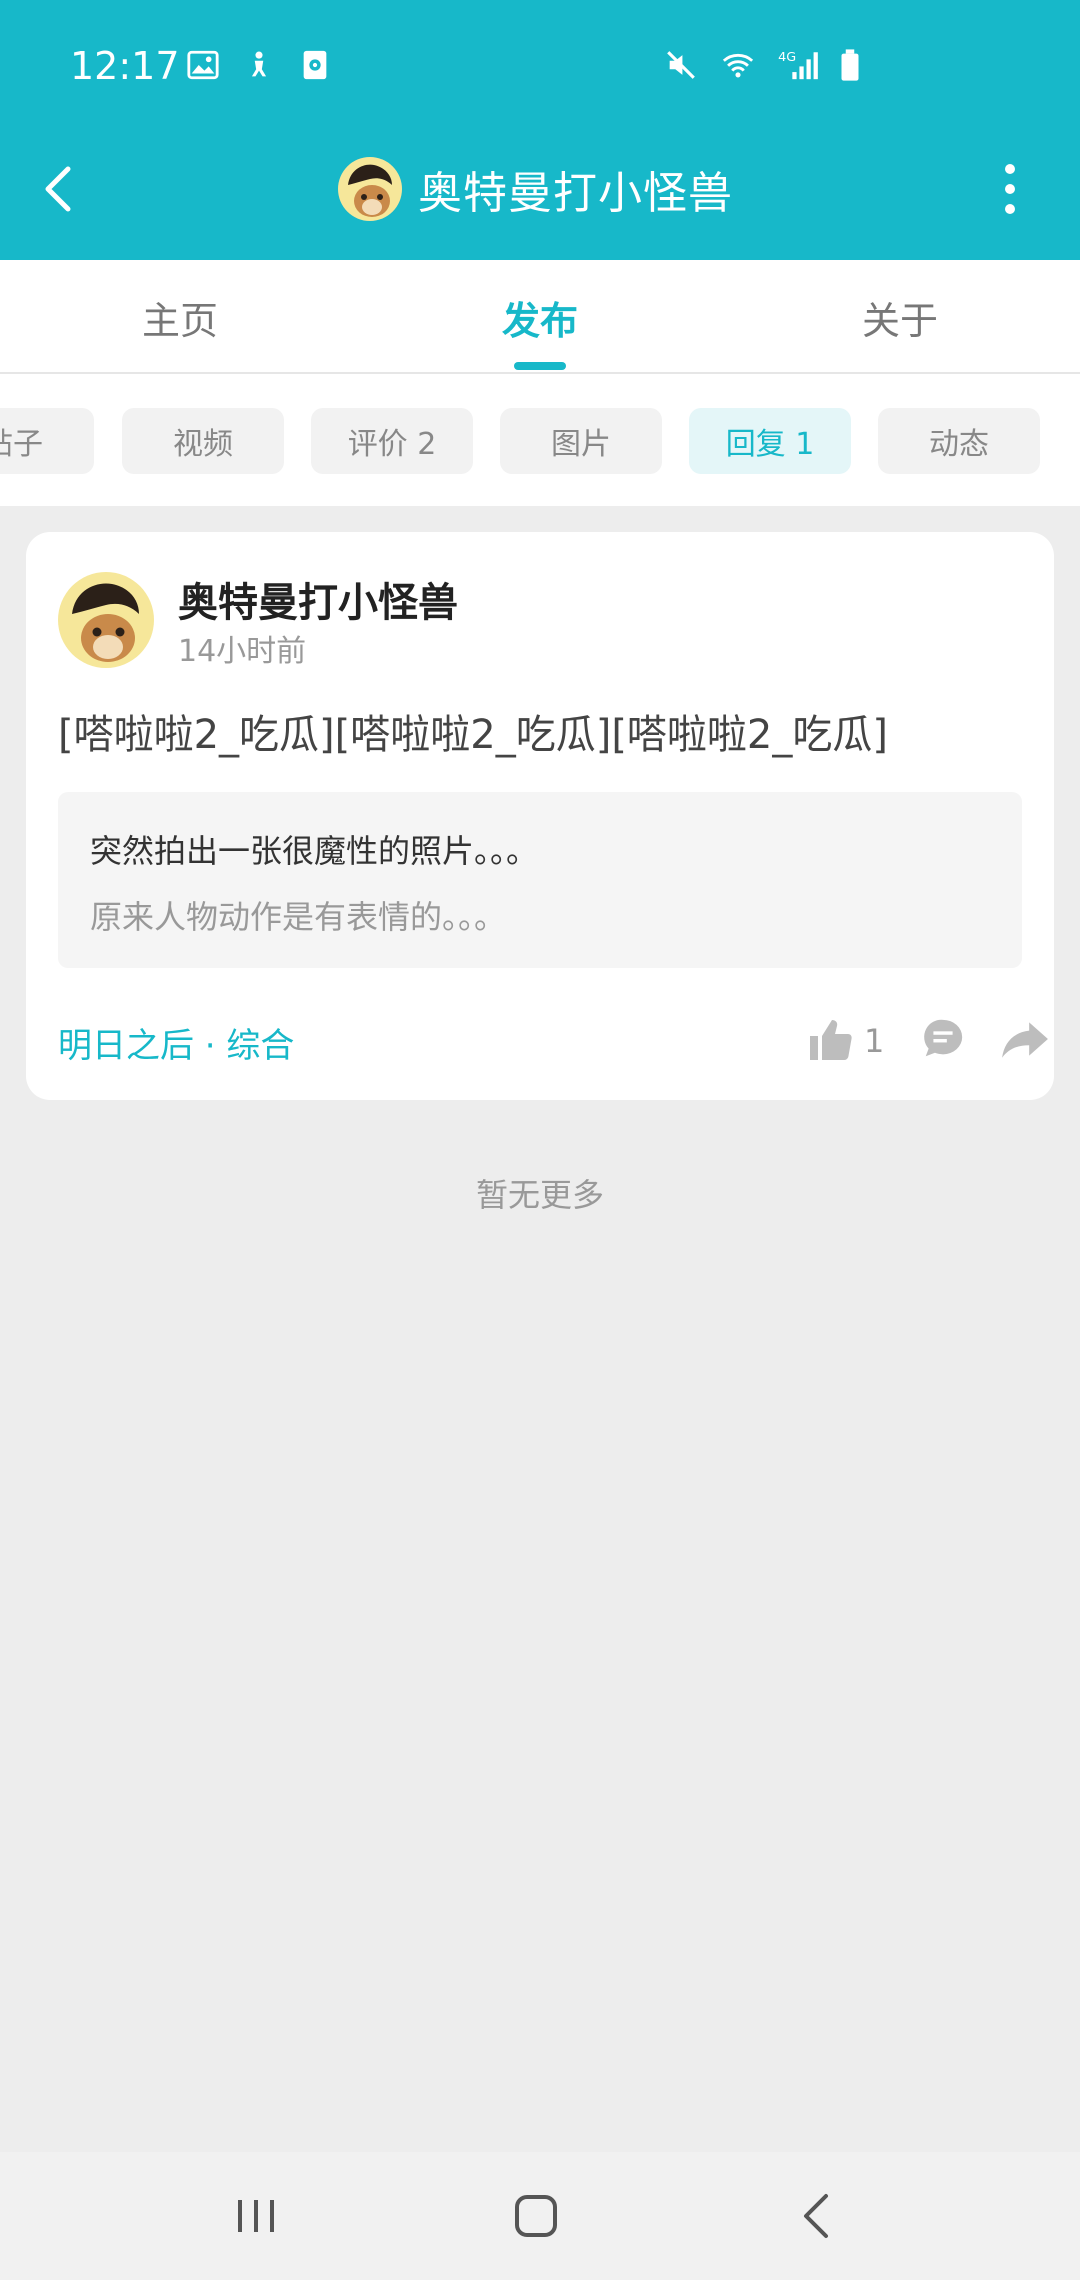 This screenshot has width=1080, height=2280. I want to click on post-footer: 明日之后 · 综合 1, so click(553, 1040).